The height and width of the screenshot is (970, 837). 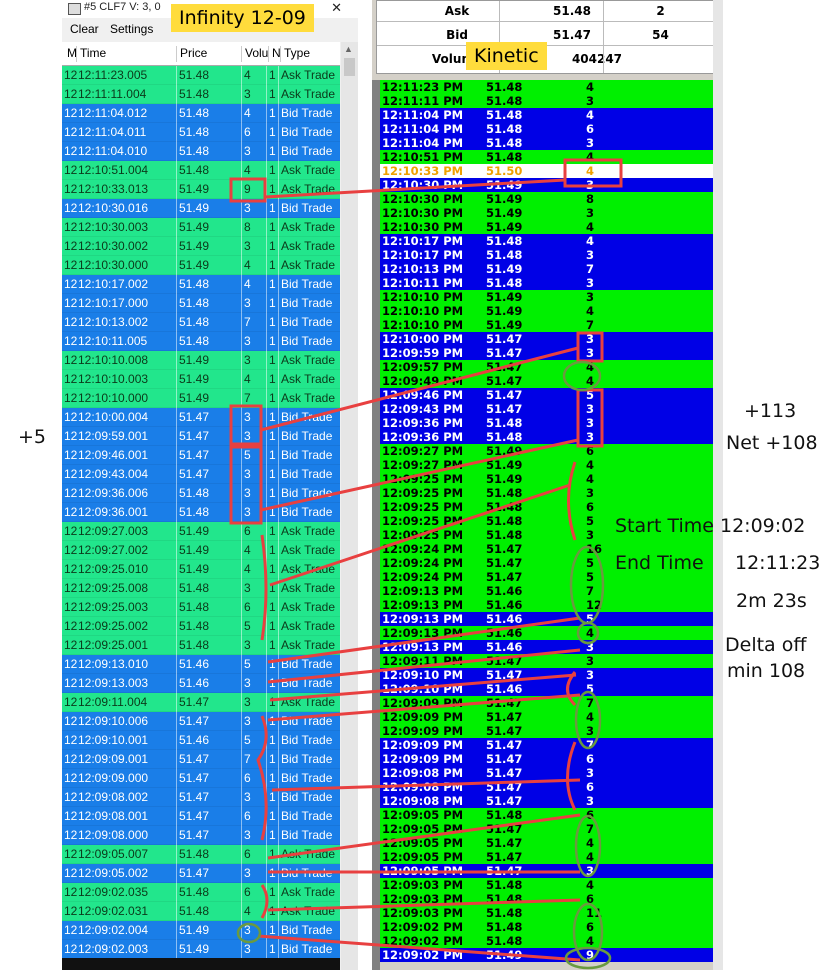 I want to click on tape-row: 12:11:04 PM 51.48 4, so click(x=546, y=115).